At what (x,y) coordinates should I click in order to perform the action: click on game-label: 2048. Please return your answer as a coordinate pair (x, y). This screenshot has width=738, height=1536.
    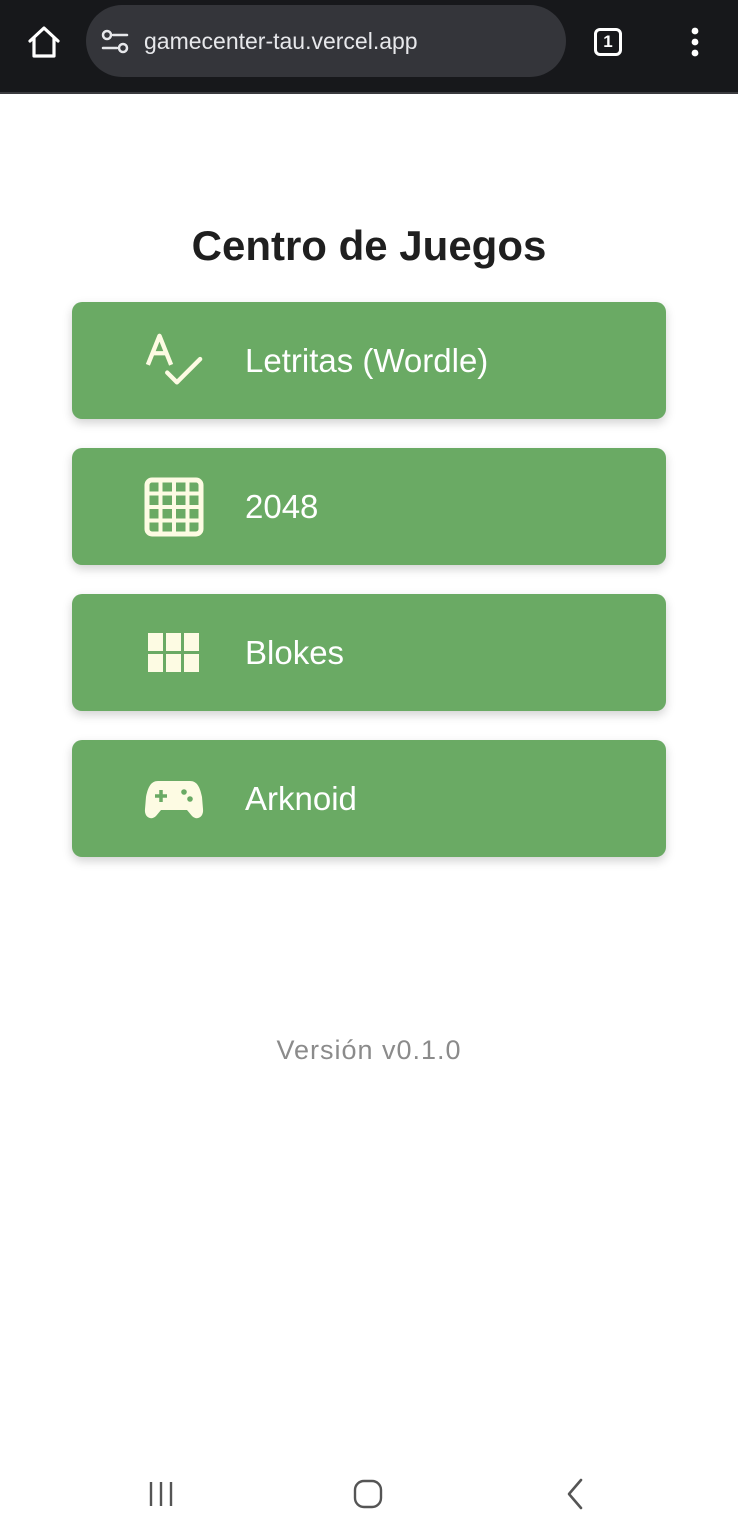
    Looking at the image, I should click on (282, 506).